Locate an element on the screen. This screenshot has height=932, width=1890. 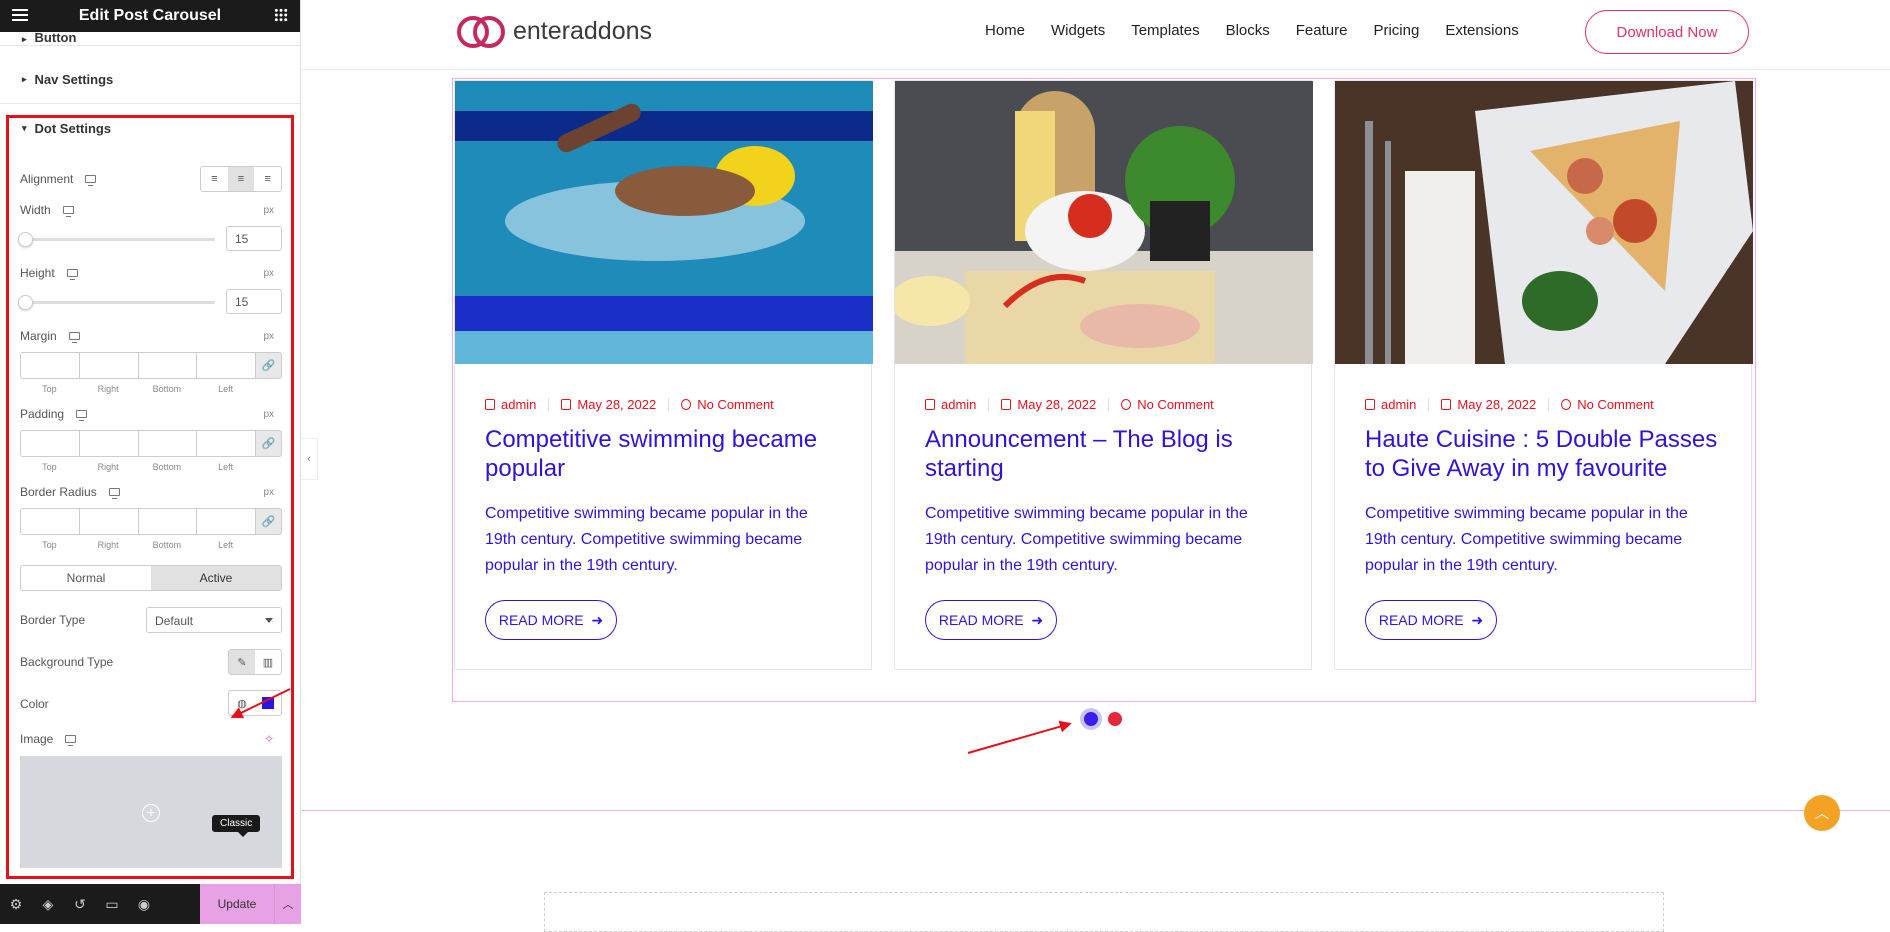
layers-icon: ◈ is located at coordinates (48, 904).